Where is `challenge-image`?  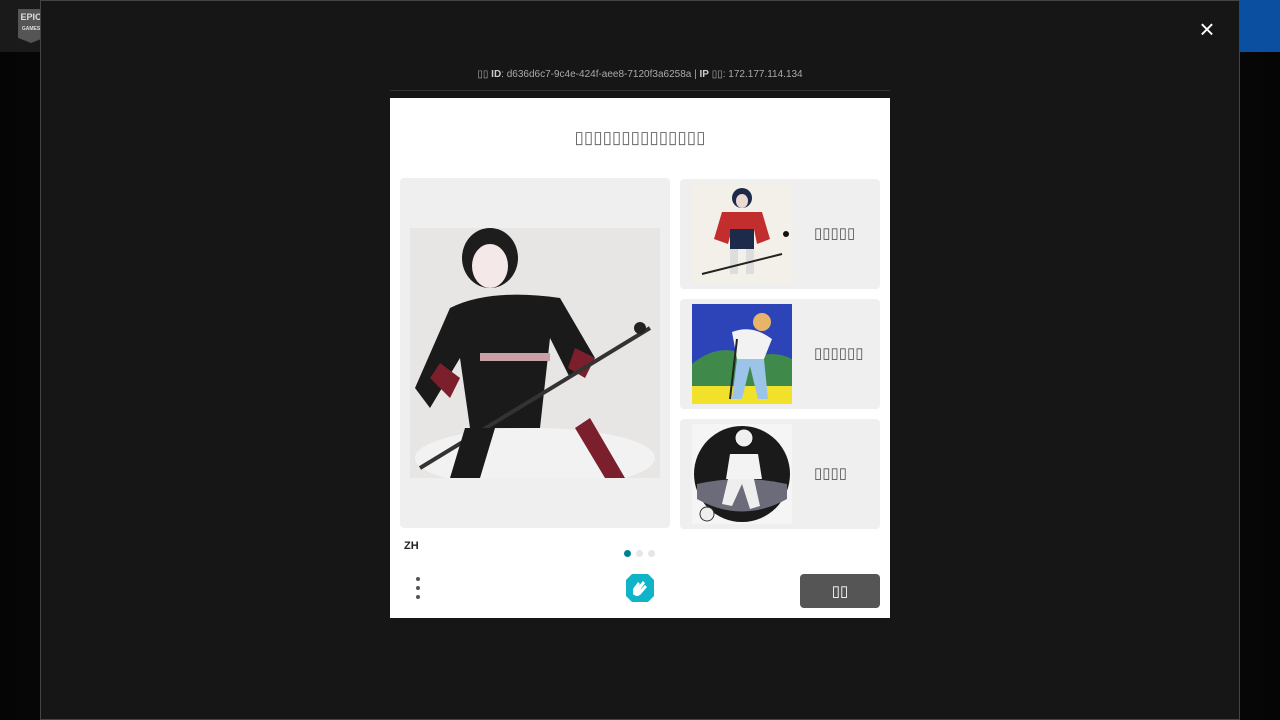
challenge-image is located at coordinates (535, 353).